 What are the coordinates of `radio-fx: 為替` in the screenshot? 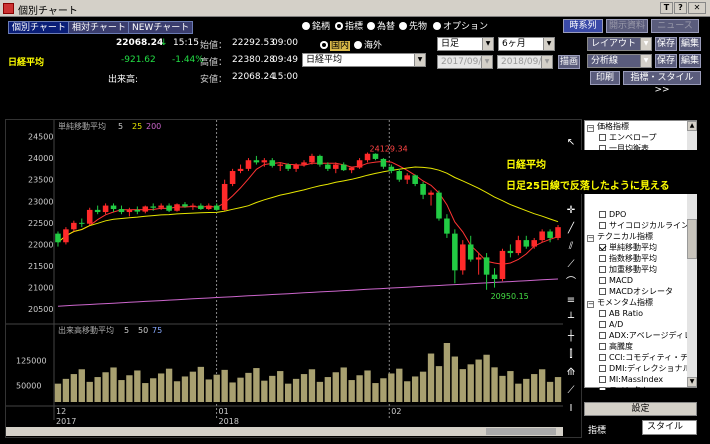 It's located at (381, 25).